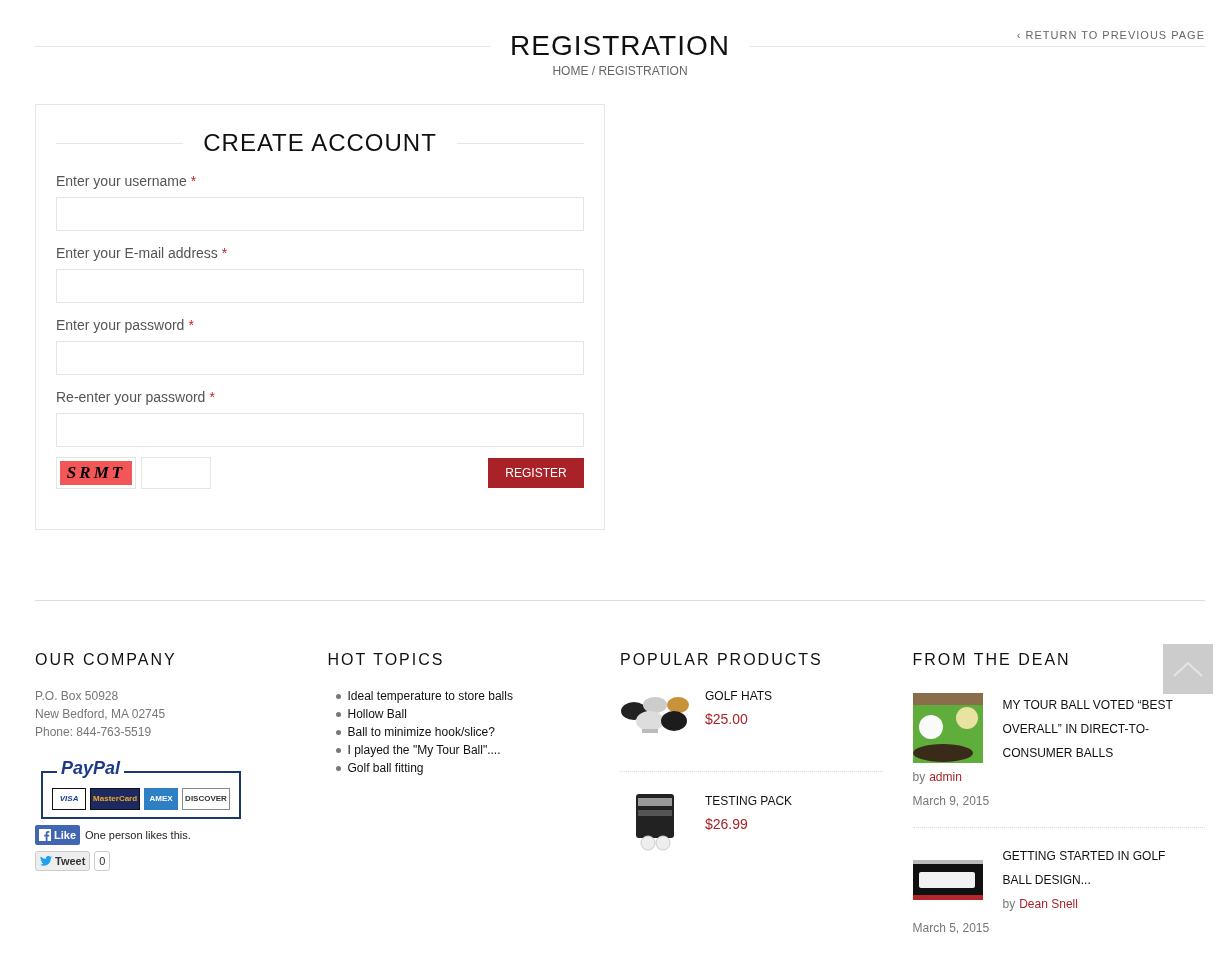  I want to click on field-label: Enter your username, so click(121, 181).